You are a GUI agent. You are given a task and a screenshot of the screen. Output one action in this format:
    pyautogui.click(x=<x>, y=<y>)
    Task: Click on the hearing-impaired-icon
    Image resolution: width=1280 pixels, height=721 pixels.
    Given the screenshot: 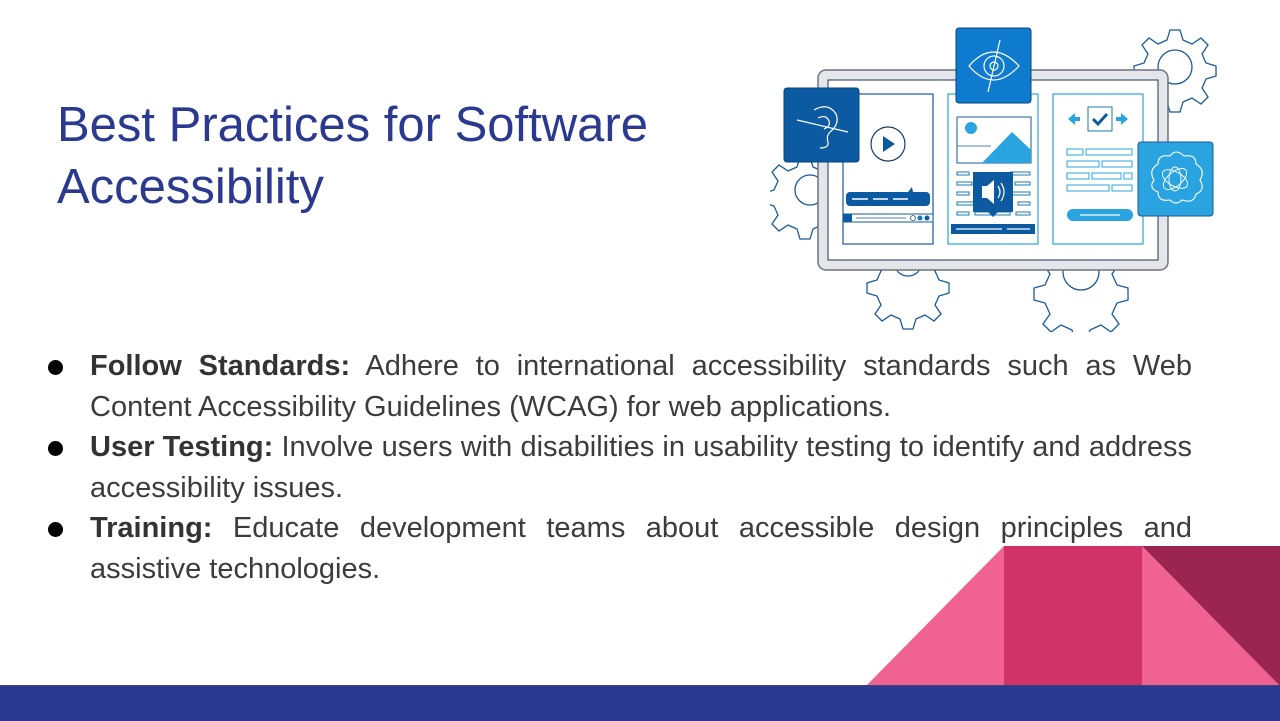 What is the action you would take?
    pyautogui.click(x=821, y=125)
    